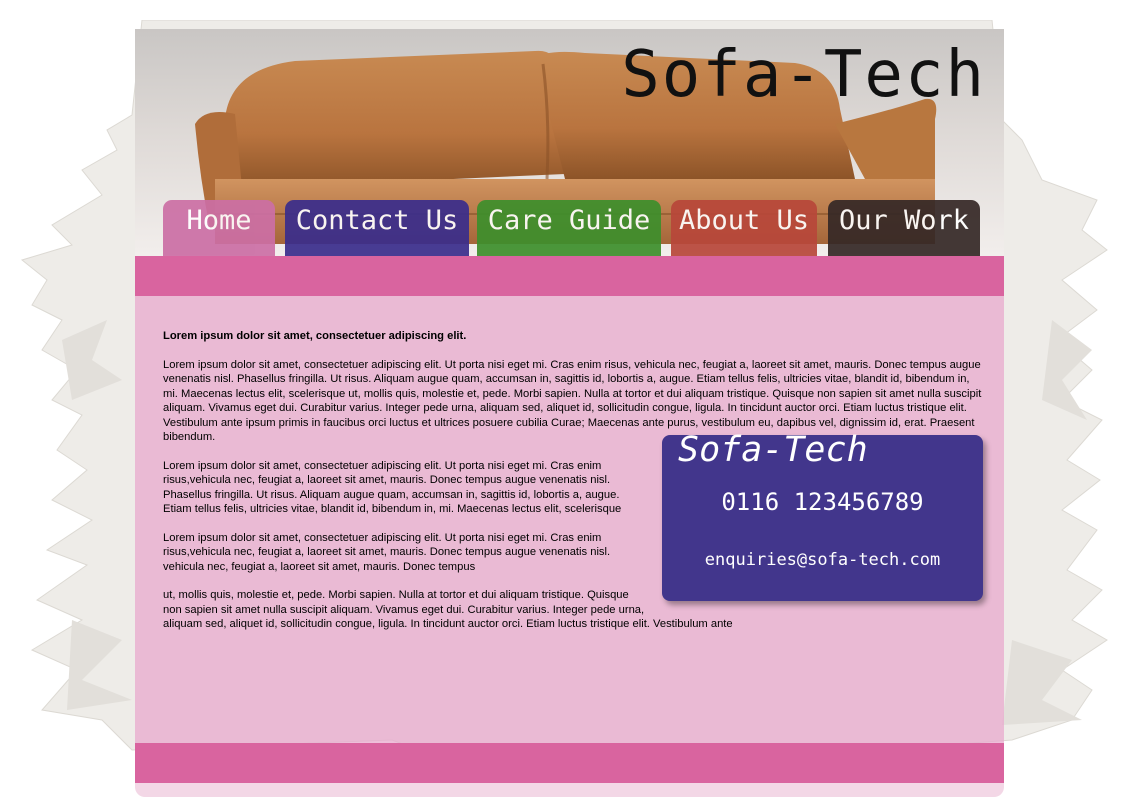  What do you see at coordinates (569, 763) in the screenshot?
I see `bottom-band` at bounding box center [569, 763].